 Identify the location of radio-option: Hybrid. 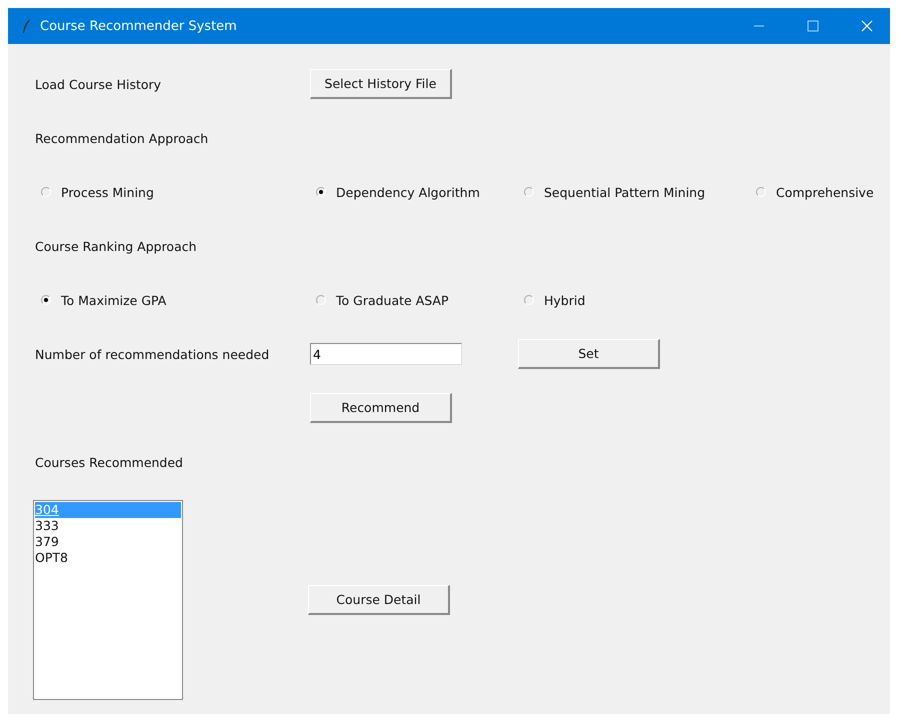
(634, 300).